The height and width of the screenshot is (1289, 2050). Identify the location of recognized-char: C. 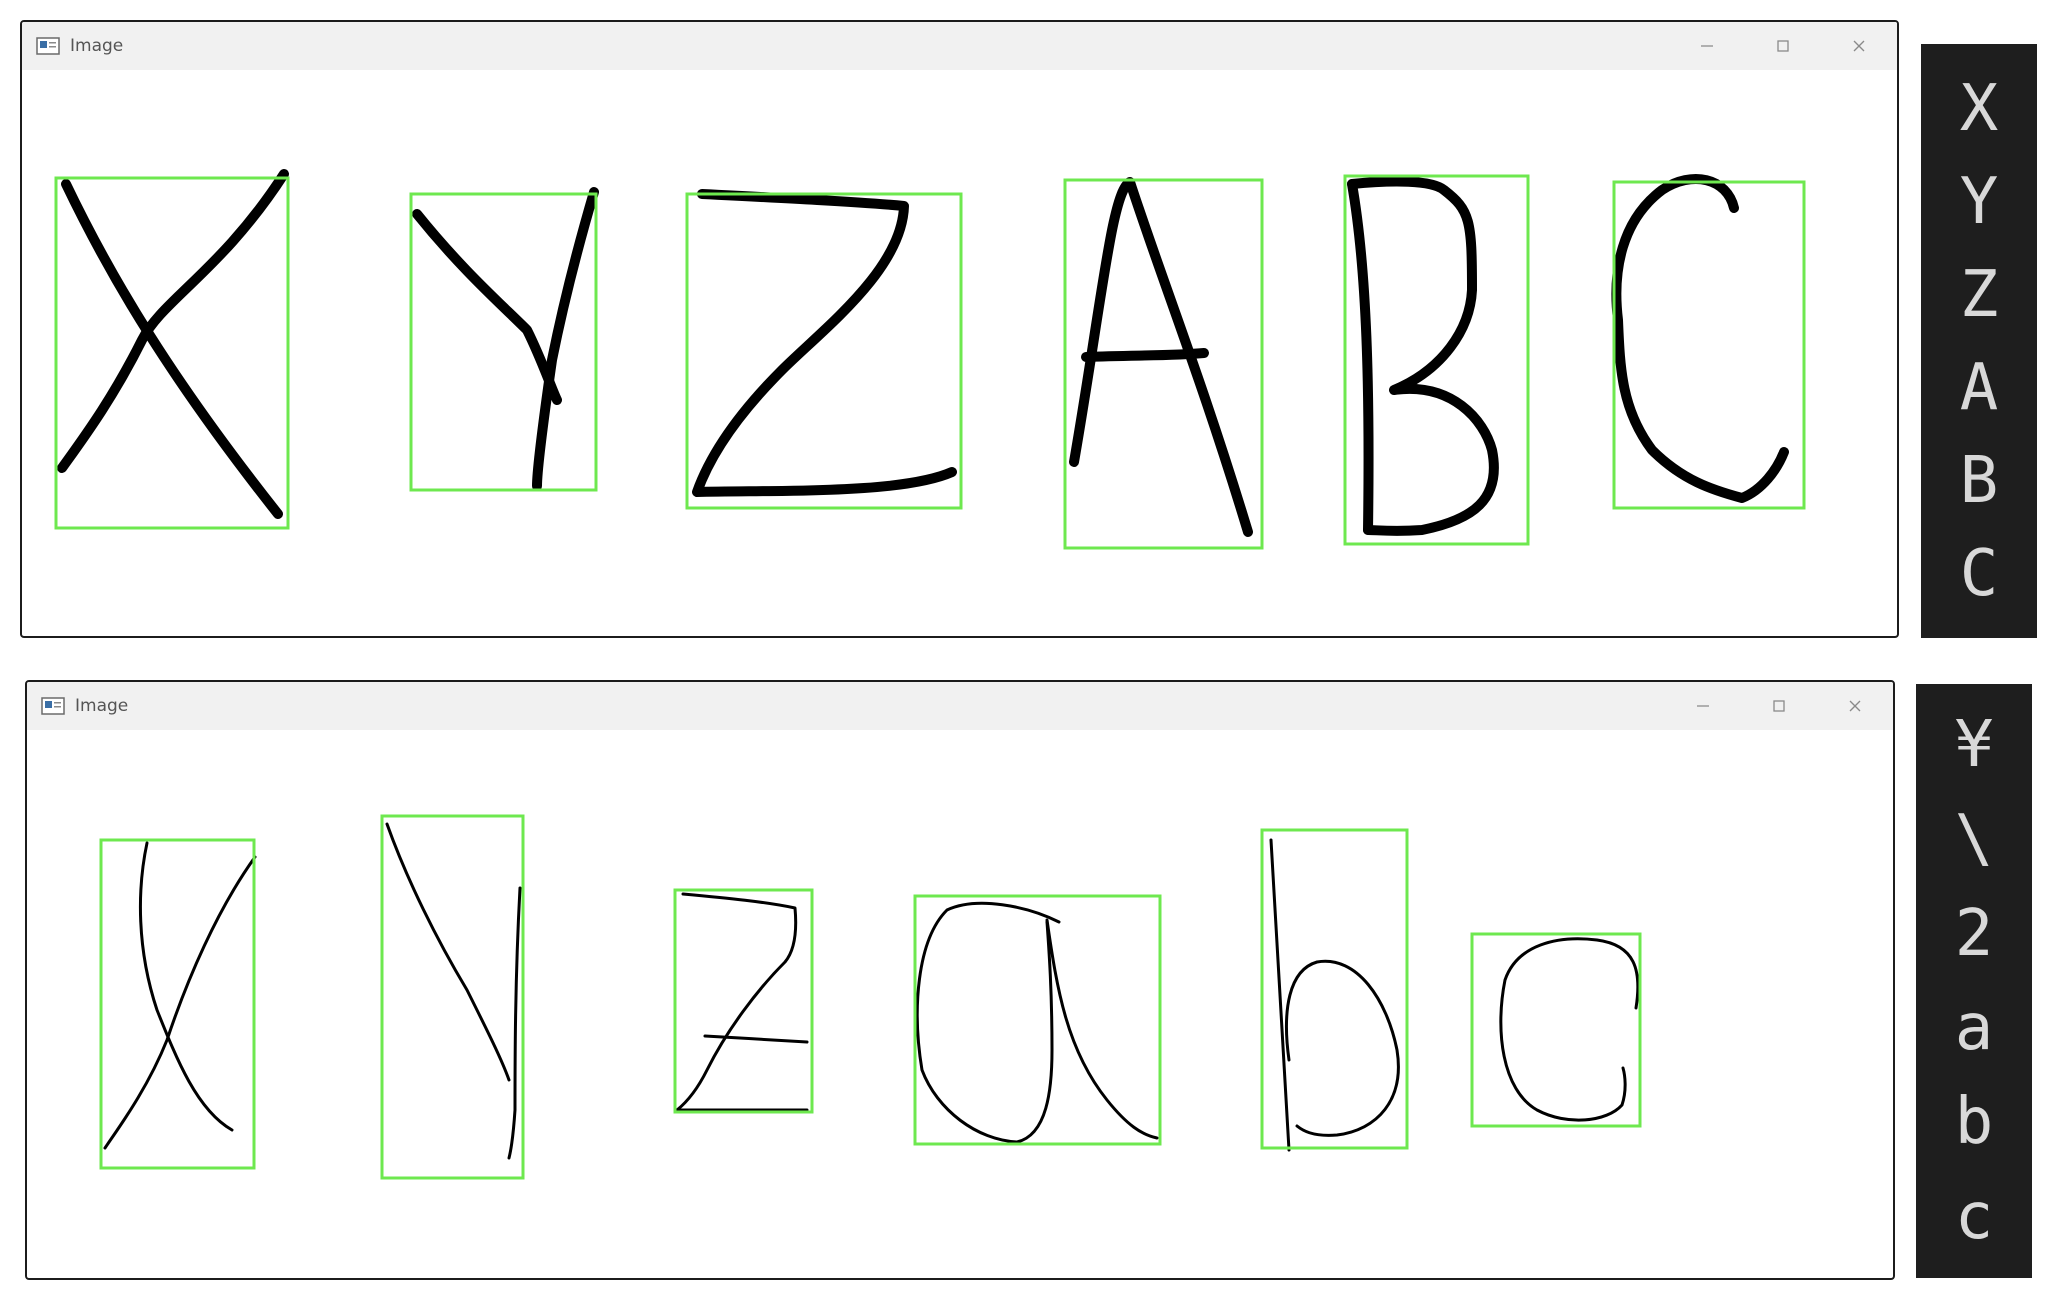
(1979, 573).